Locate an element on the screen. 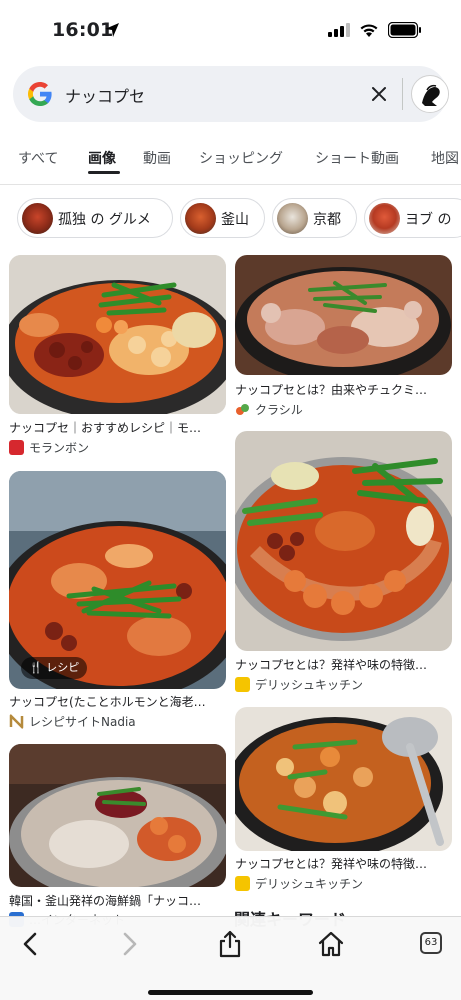 The height and width of the screenshot is (1000, 461). recipe-badge-label: レシピ is located at coordinates (63, 667).